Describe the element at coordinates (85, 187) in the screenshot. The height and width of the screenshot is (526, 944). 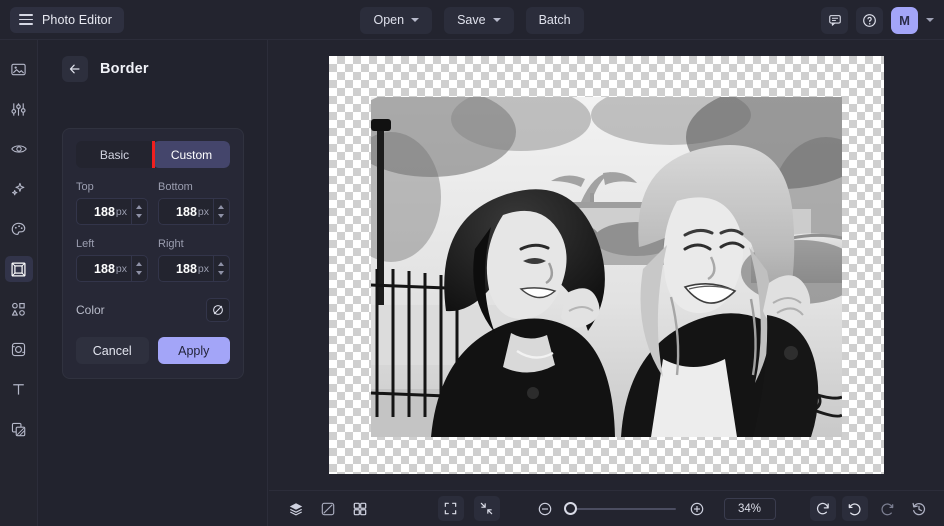
I see `field-top-label: Top` at that location.